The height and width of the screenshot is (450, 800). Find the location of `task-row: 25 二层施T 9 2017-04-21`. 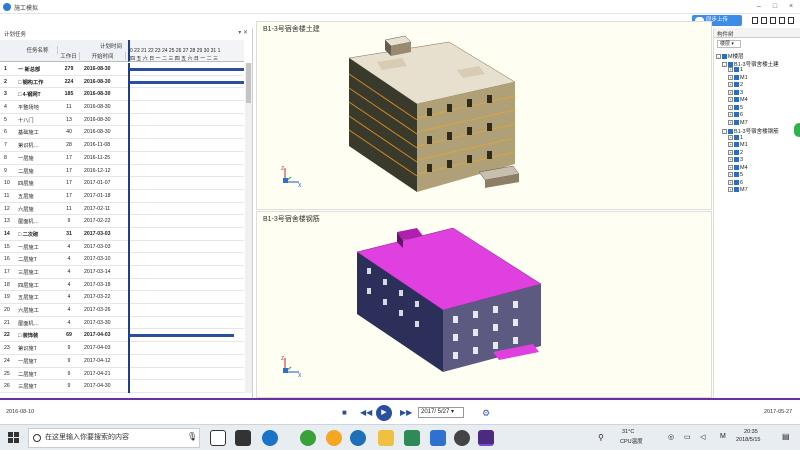

task-row: 25 二层施T 9 2017-04-21 is located at coordinates (122, 374).